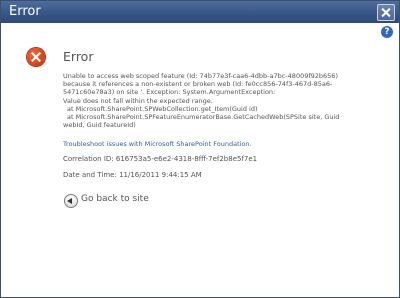 The image size is (400, 298). Describe the element at coordinates (36, 57) in the screenshot. I see `error-icon` at that location.